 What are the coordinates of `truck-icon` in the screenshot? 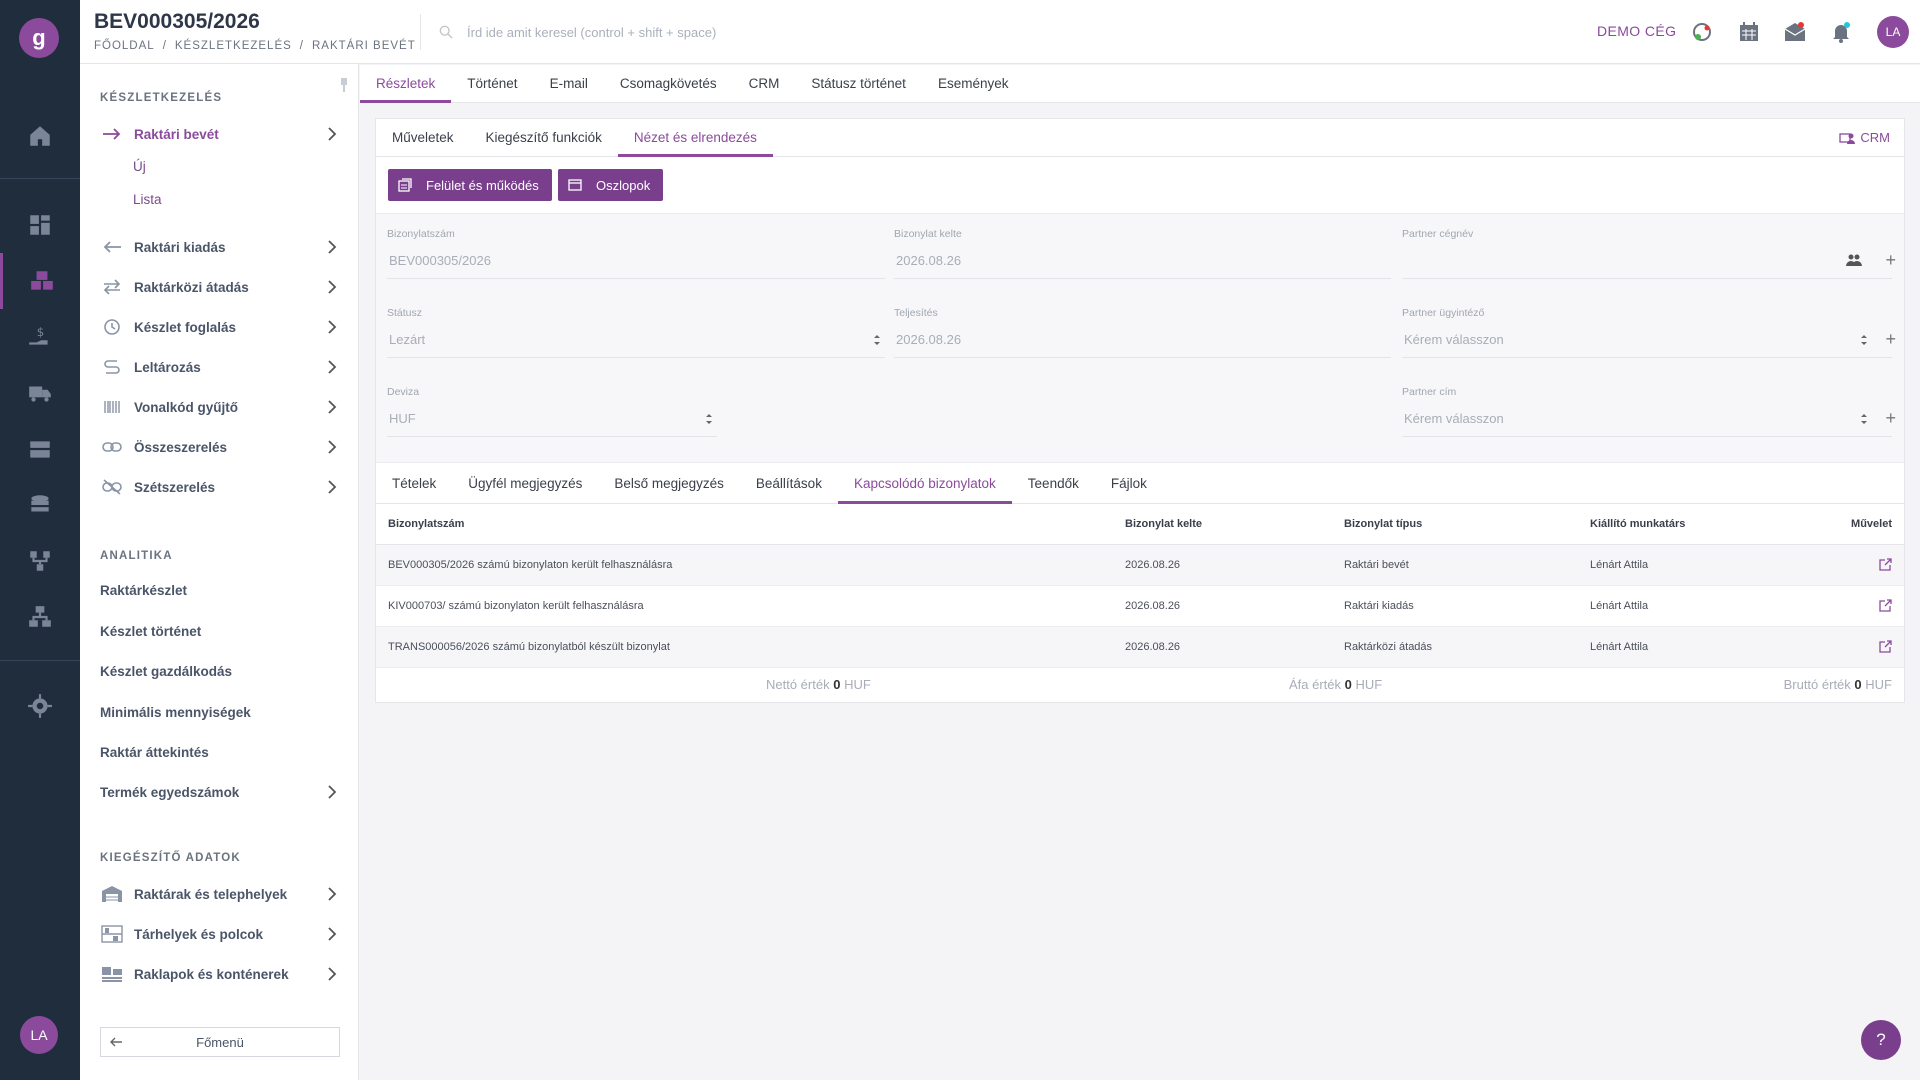 It's located at (40, 393).